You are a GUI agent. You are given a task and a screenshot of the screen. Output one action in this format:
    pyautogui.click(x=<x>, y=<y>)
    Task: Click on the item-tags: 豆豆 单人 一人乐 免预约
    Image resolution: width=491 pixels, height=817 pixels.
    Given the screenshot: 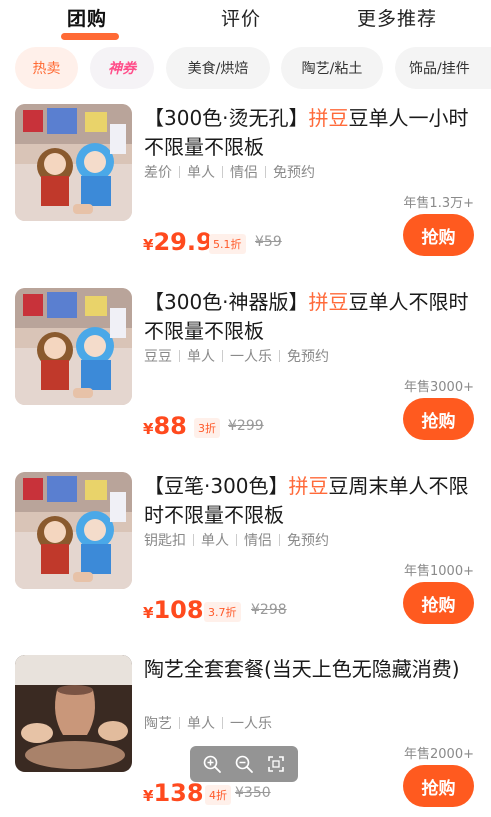 What is the action you would take?
    pyautogui.click(x=236, y=356)
    